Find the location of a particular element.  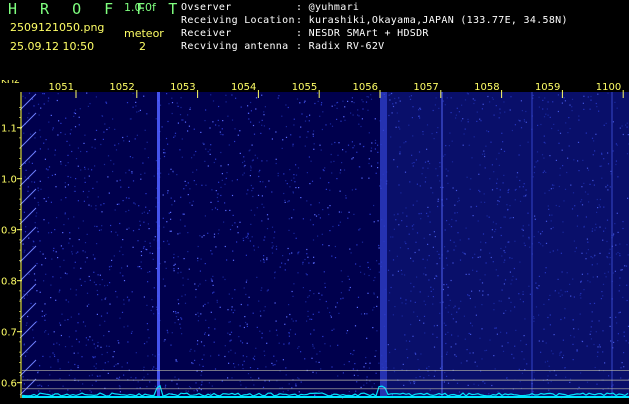

x-tick-label: 1057 is located at coordinates (425, 87).